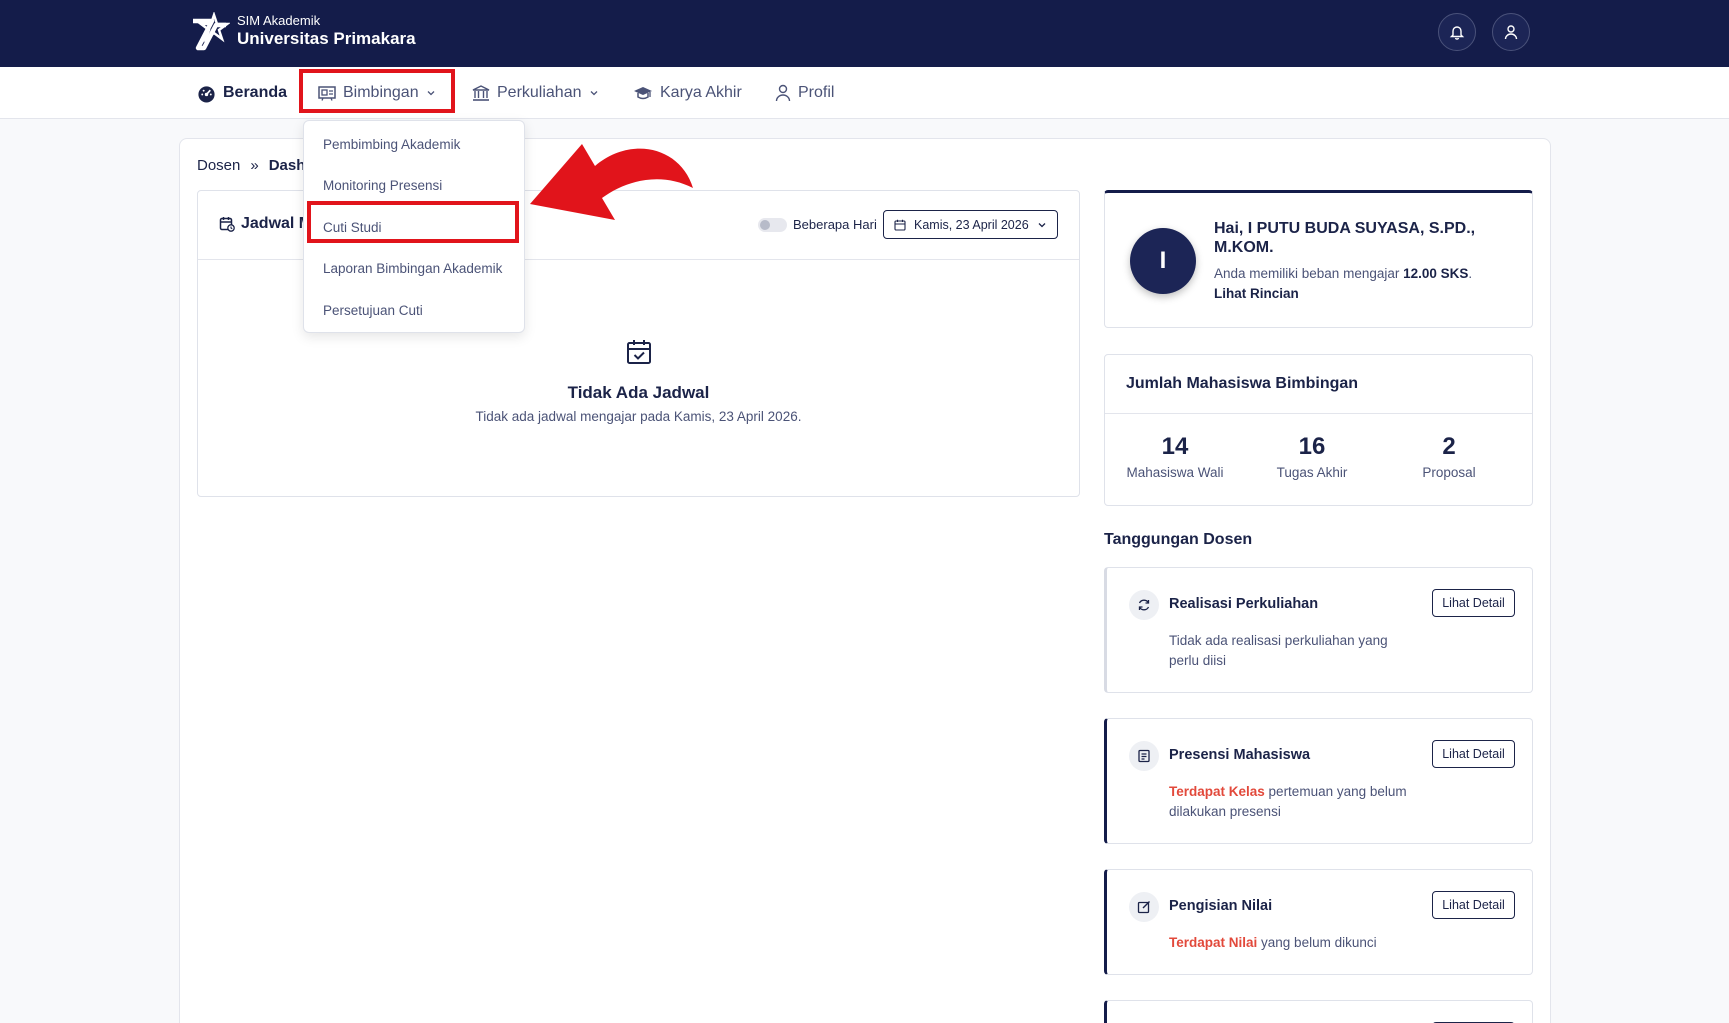 Image resolution: width=1729 pixels, height=1023 pixels. I want to click on user-menu-button, so click(1511, 32).